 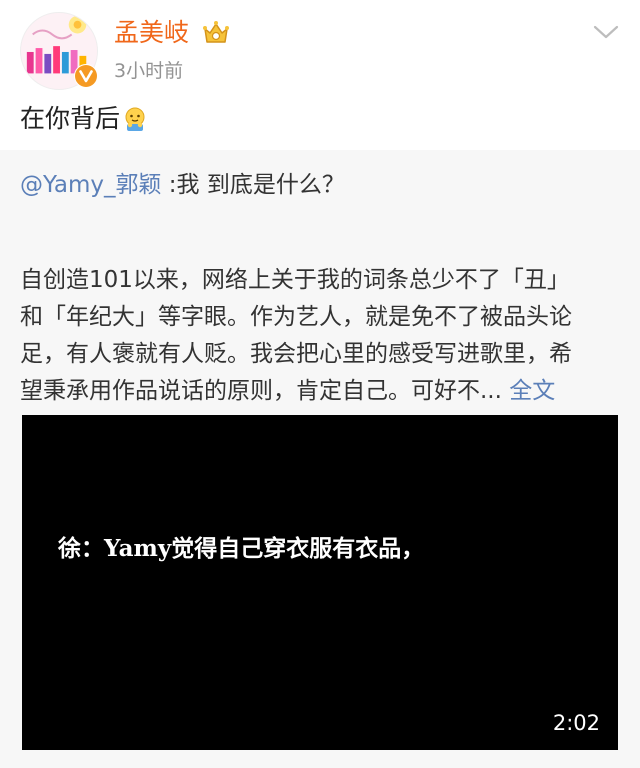 I want to click on shy-face-emoji-icon, so click(x=135, y=119).